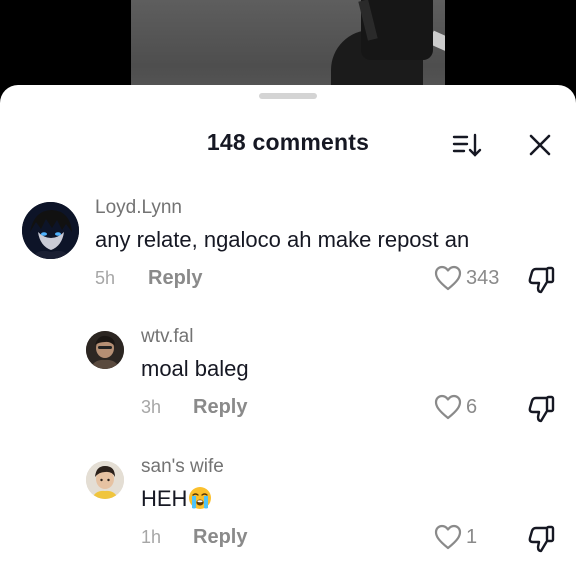 The width and height of the screenshot is (576, 576). I want to click on like-button: 6, so click(455, 407).